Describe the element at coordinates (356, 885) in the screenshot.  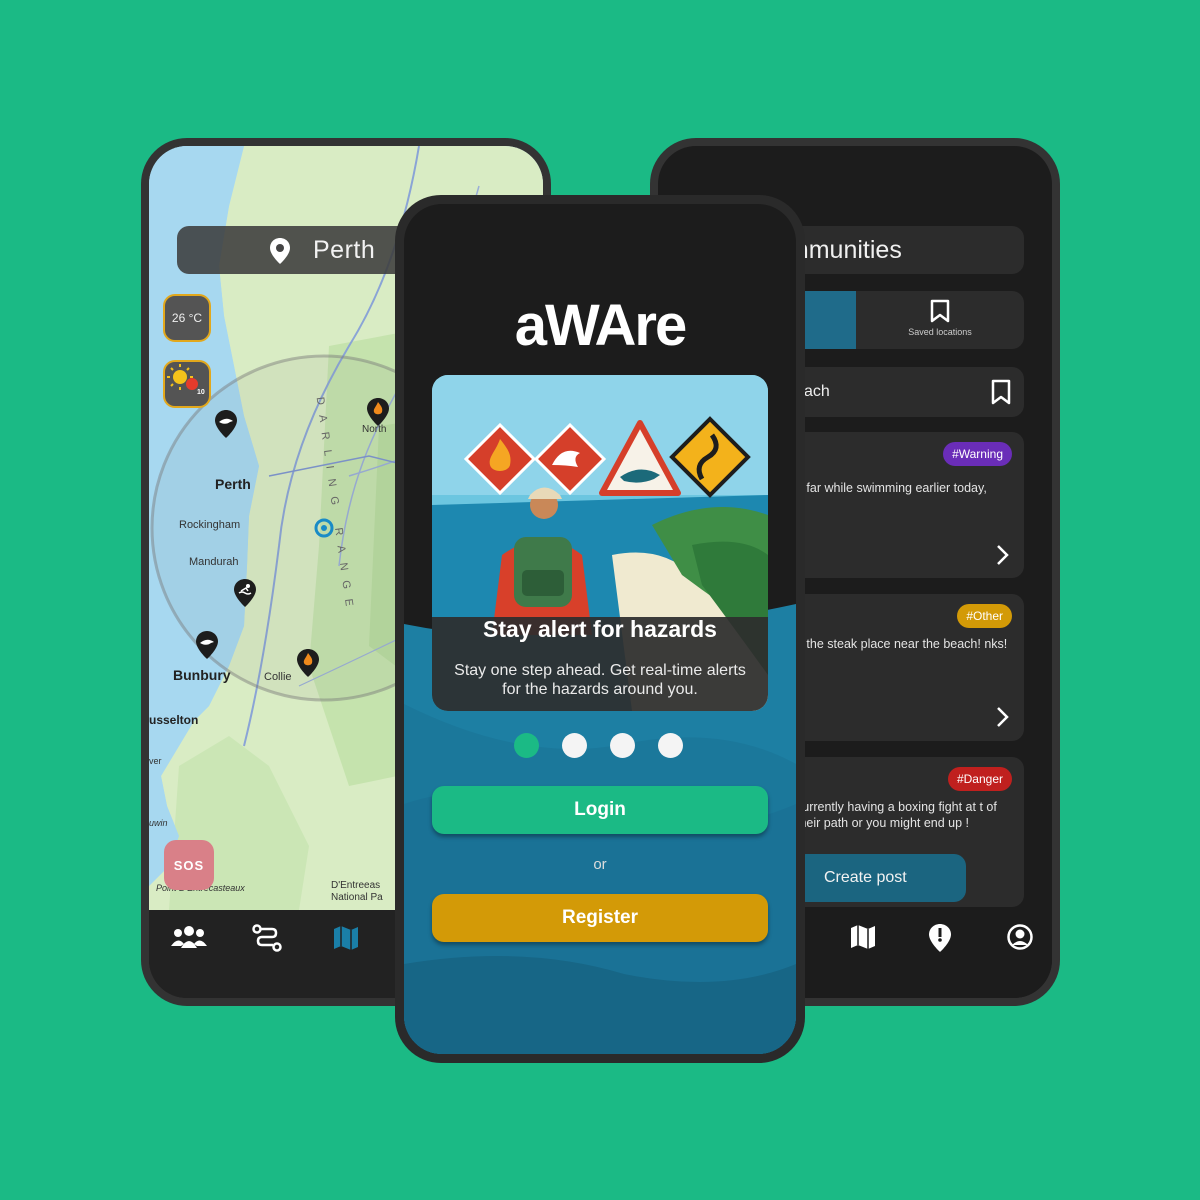
I see `map-label-park: D'Entreeas` at that location.